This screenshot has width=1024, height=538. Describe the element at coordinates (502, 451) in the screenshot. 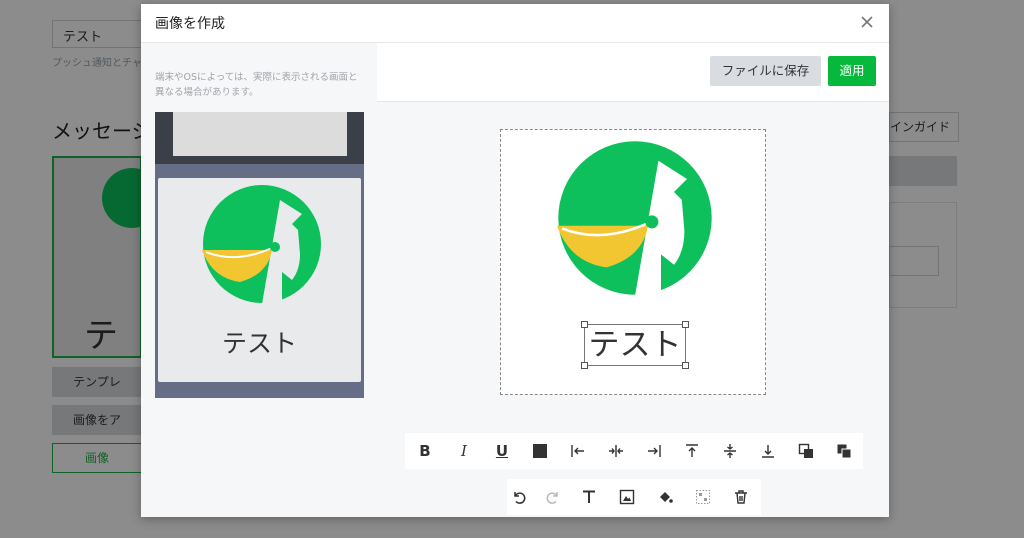

I see `underline-button: U` at that location.